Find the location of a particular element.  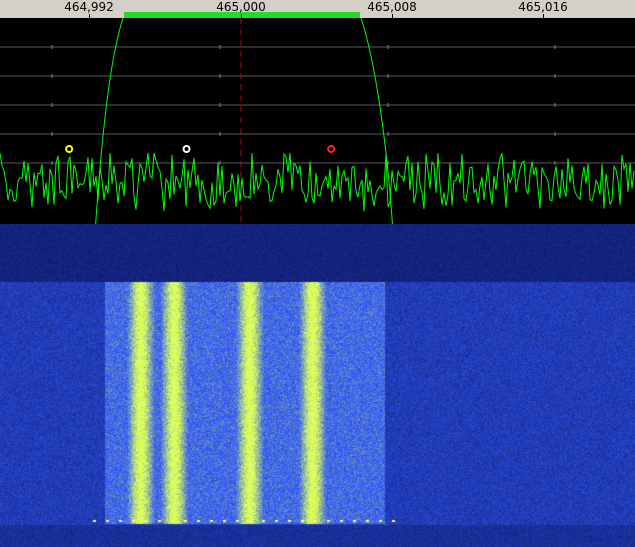

spectrum-trace is located at coordinates (317, 182).